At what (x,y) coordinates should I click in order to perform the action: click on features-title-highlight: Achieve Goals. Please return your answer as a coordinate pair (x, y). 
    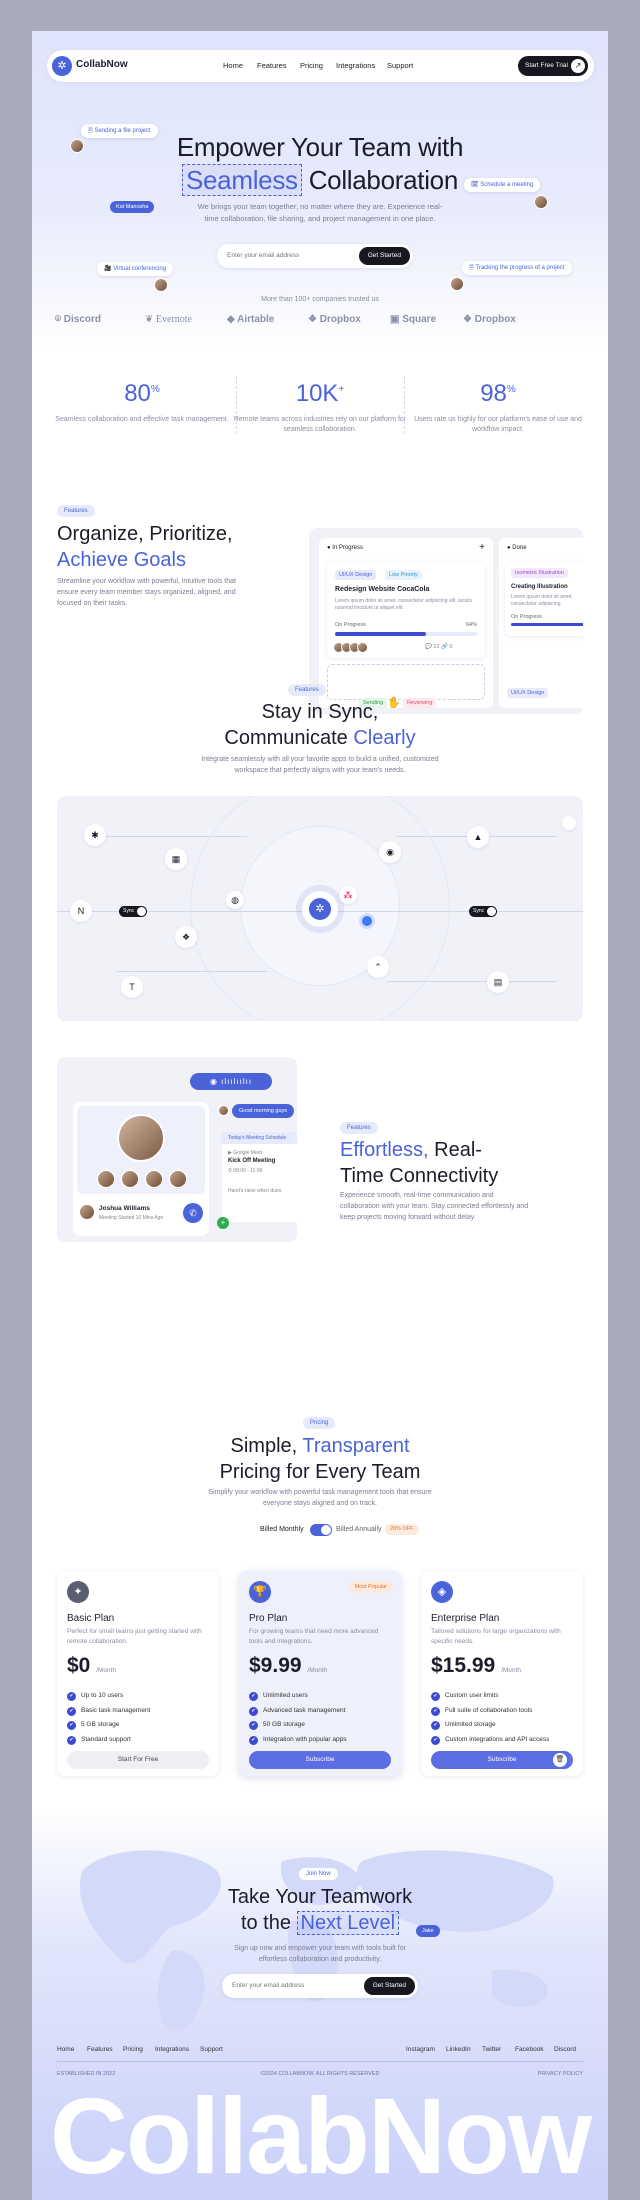
    Looking at the image, I should click on (121, 560).